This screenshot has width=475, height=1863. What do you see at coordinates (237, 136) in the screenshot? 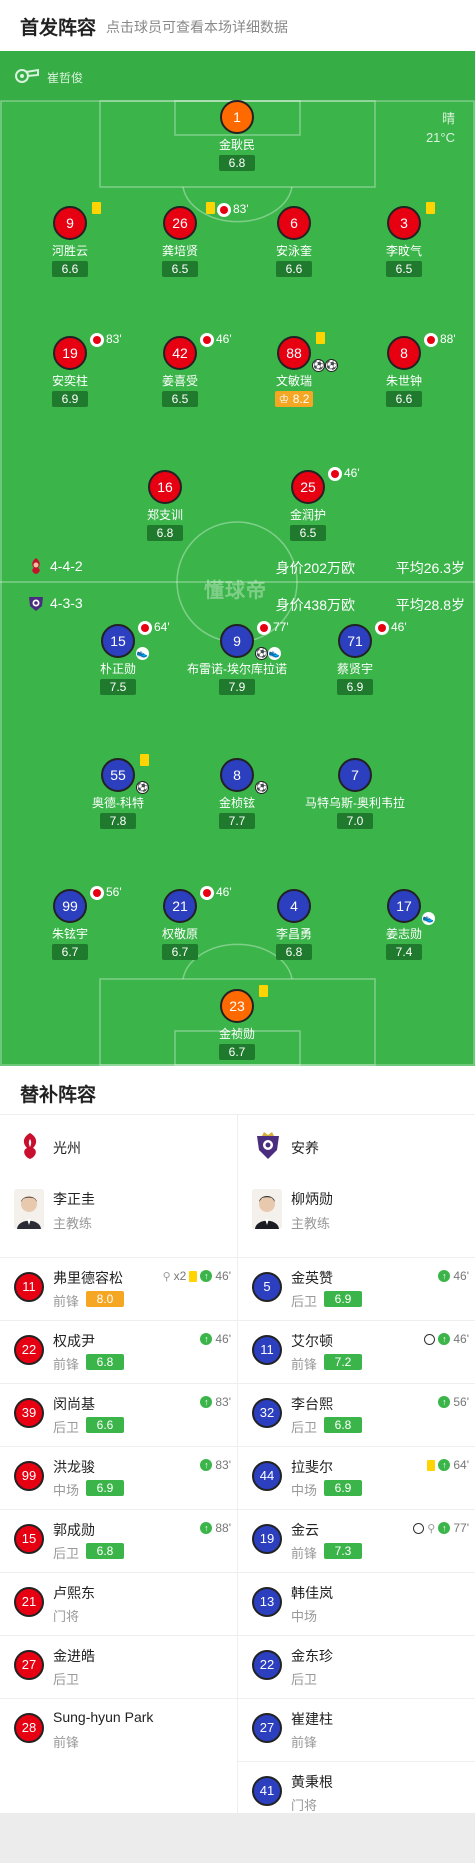
I see `home-player: 1 金耿民 6.8` at bounding box center [237, 136].